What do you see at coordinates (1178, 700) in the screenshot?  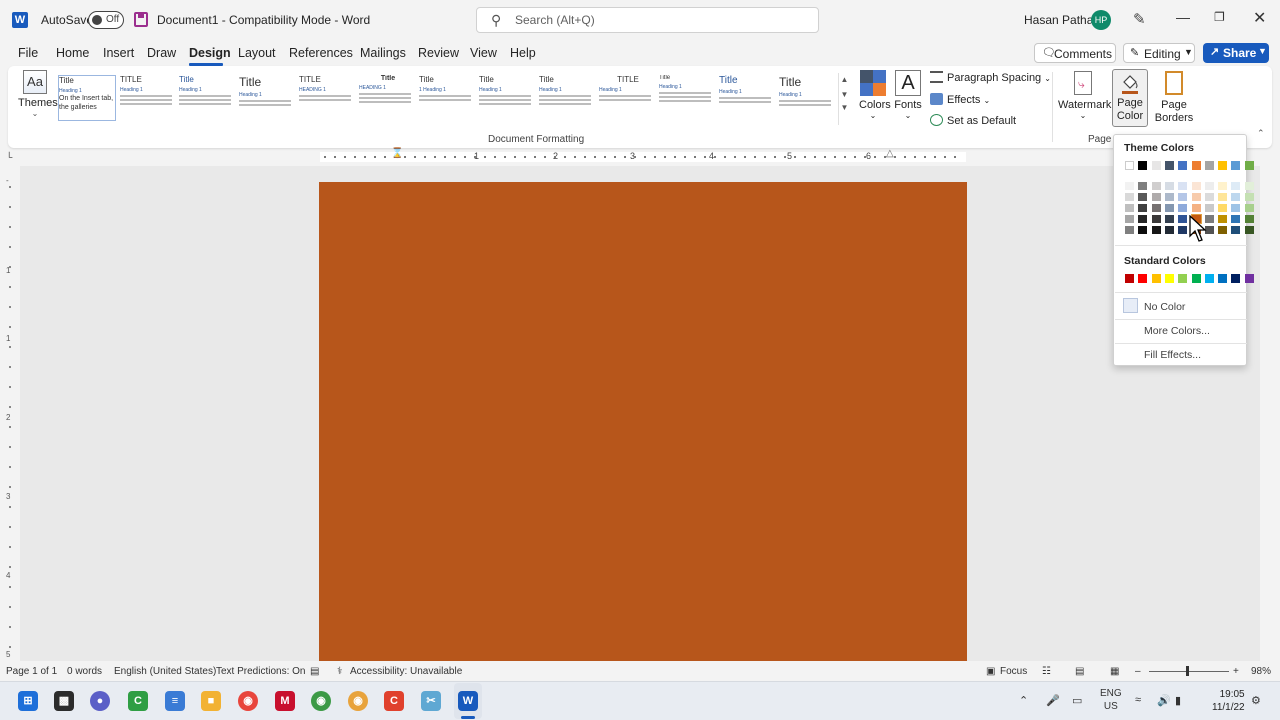 I see `battery-icon: ▮` at bounding box center [1178, 700].